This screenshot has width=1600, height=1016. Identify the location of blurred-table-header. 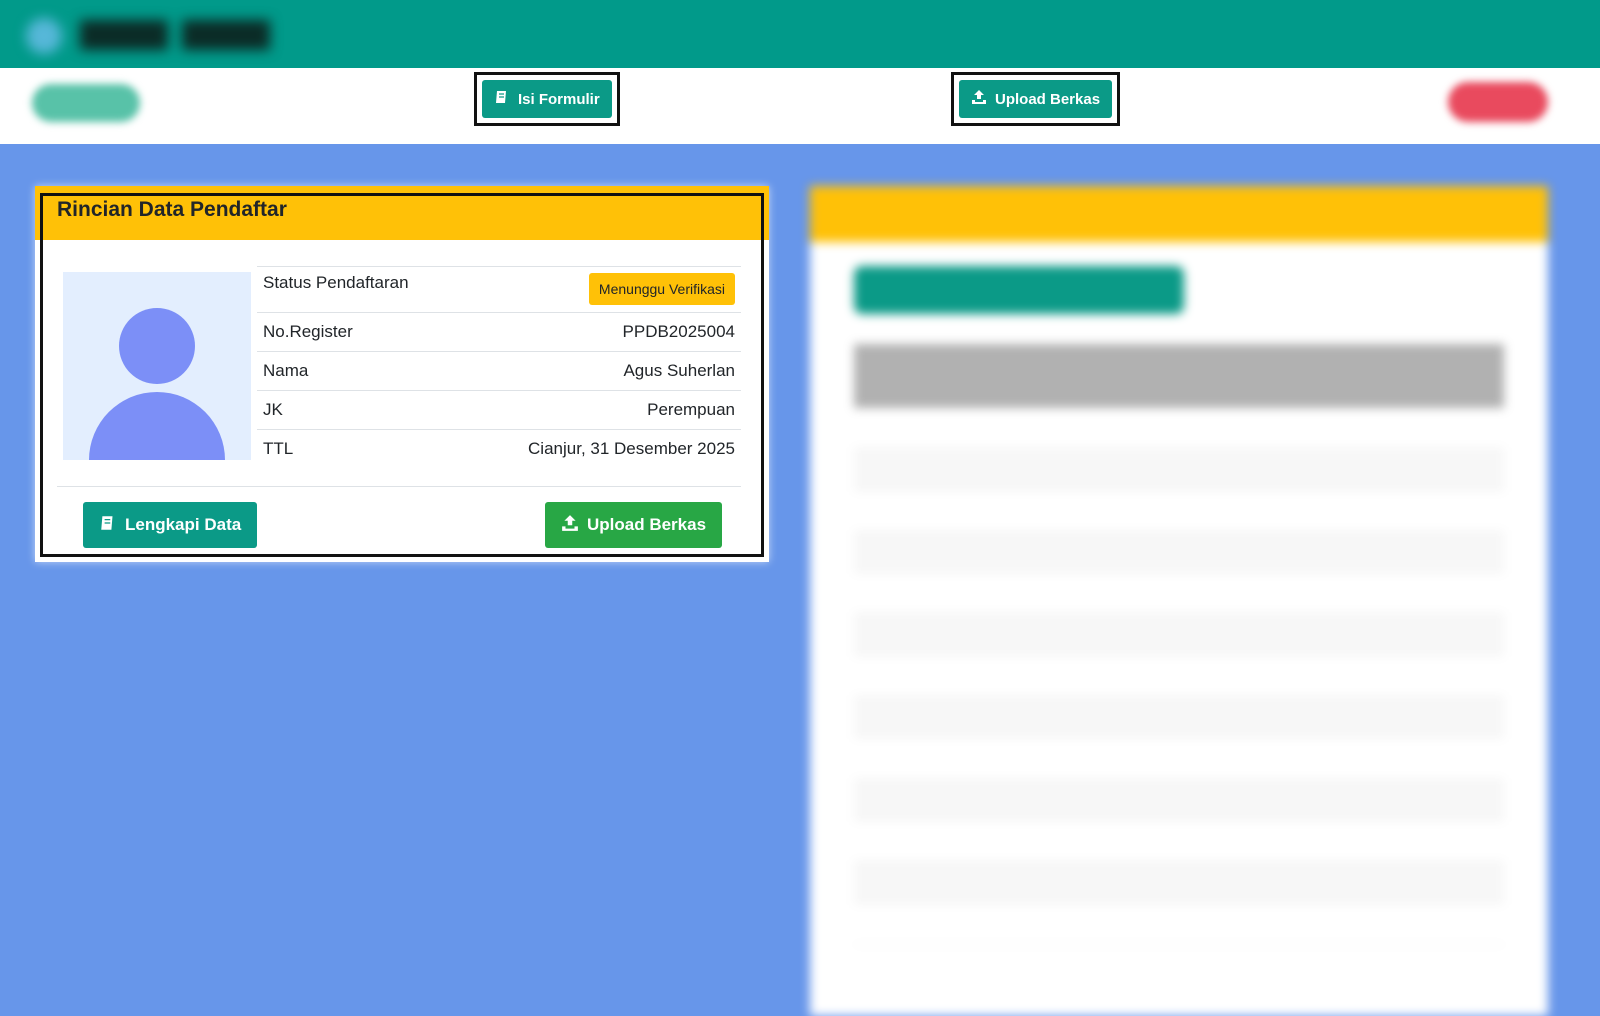
(1179, 376).